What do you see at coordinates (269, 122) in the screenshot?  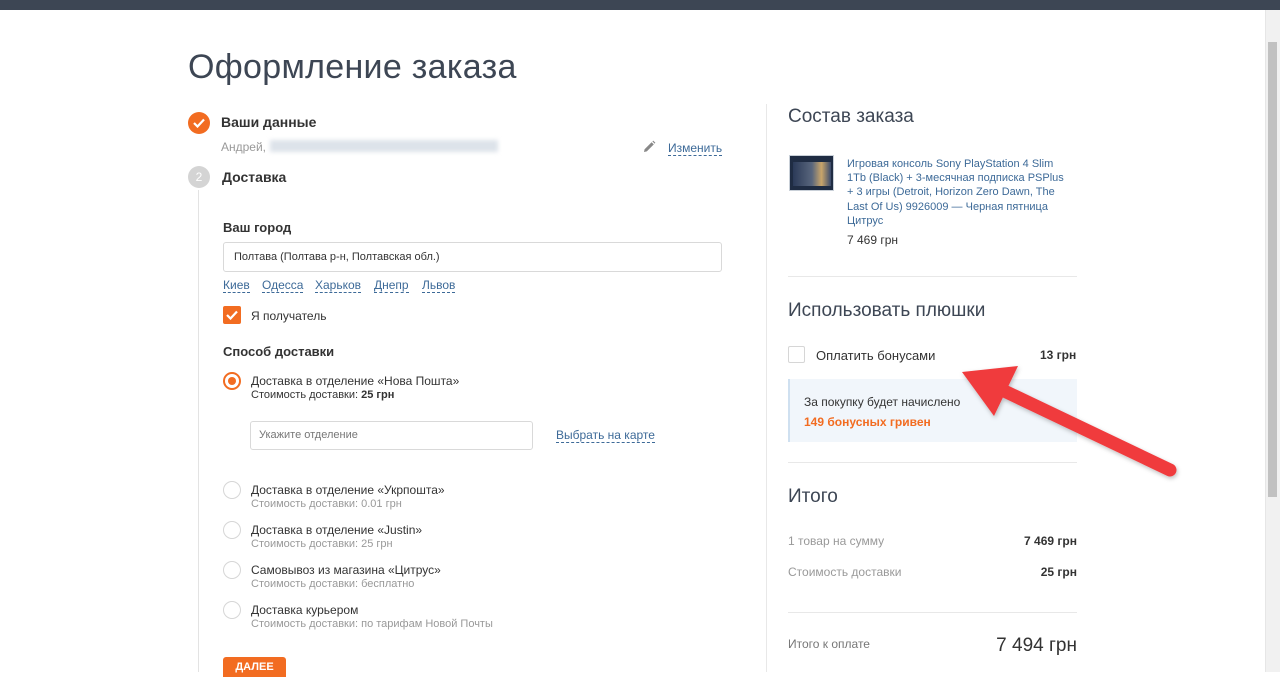 I see `step-your-data-title: Ваши данные` at bounding box center [269, 122].